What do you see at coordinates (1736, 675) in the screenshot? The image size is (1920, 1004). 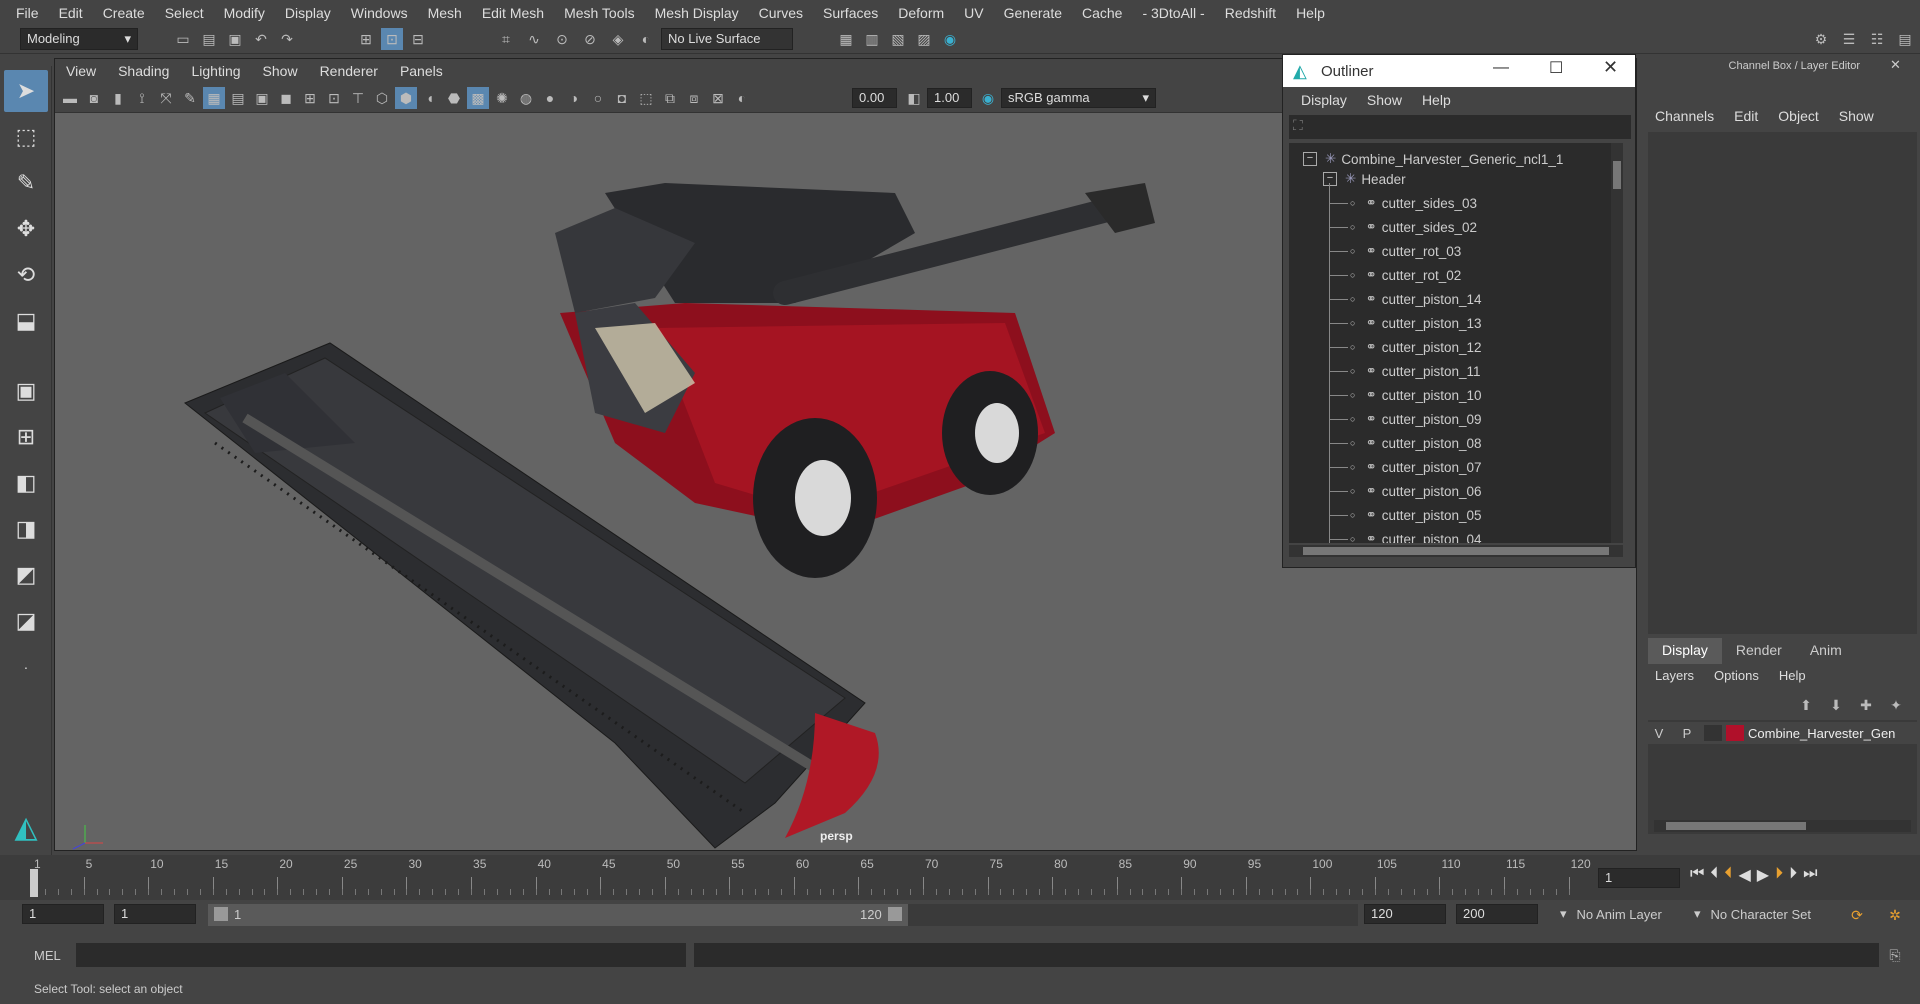 I see `layer-menu-options: Options` at bounding box center [1736, 675].